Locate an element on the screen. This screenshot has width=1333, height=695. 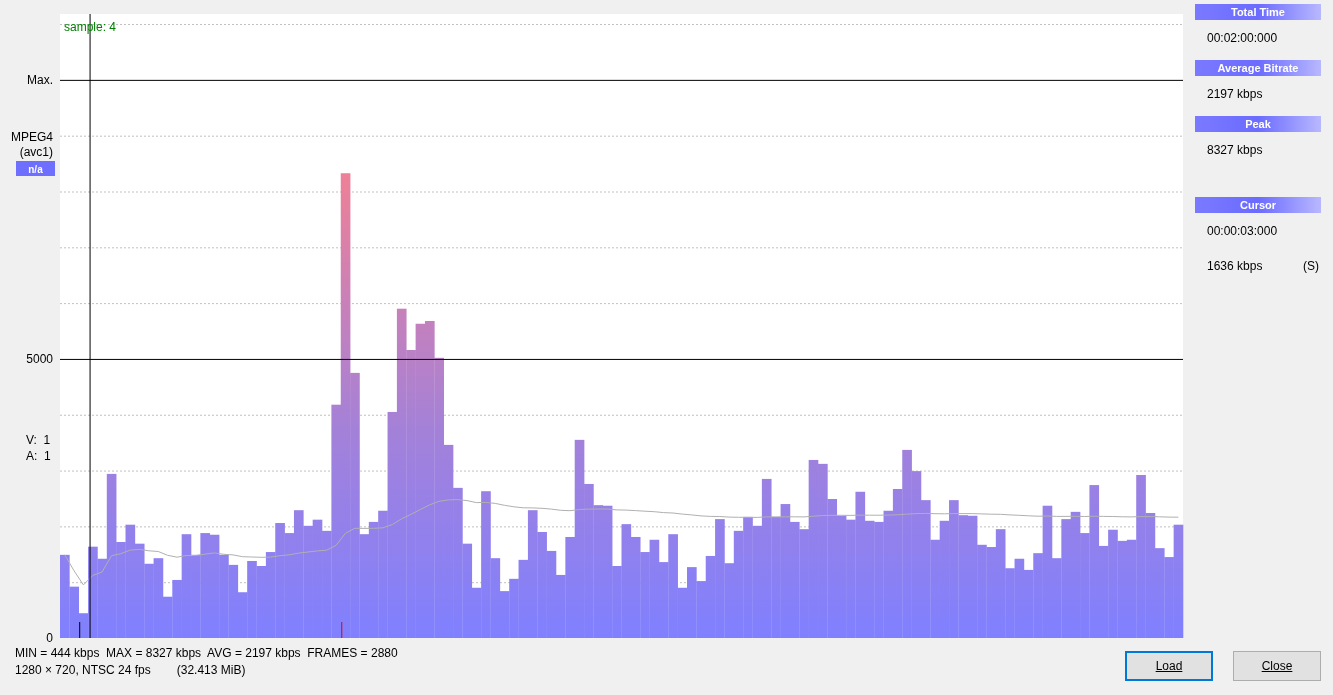
info-value: 00:00:03:000 is located at coordinates (1242, 231).